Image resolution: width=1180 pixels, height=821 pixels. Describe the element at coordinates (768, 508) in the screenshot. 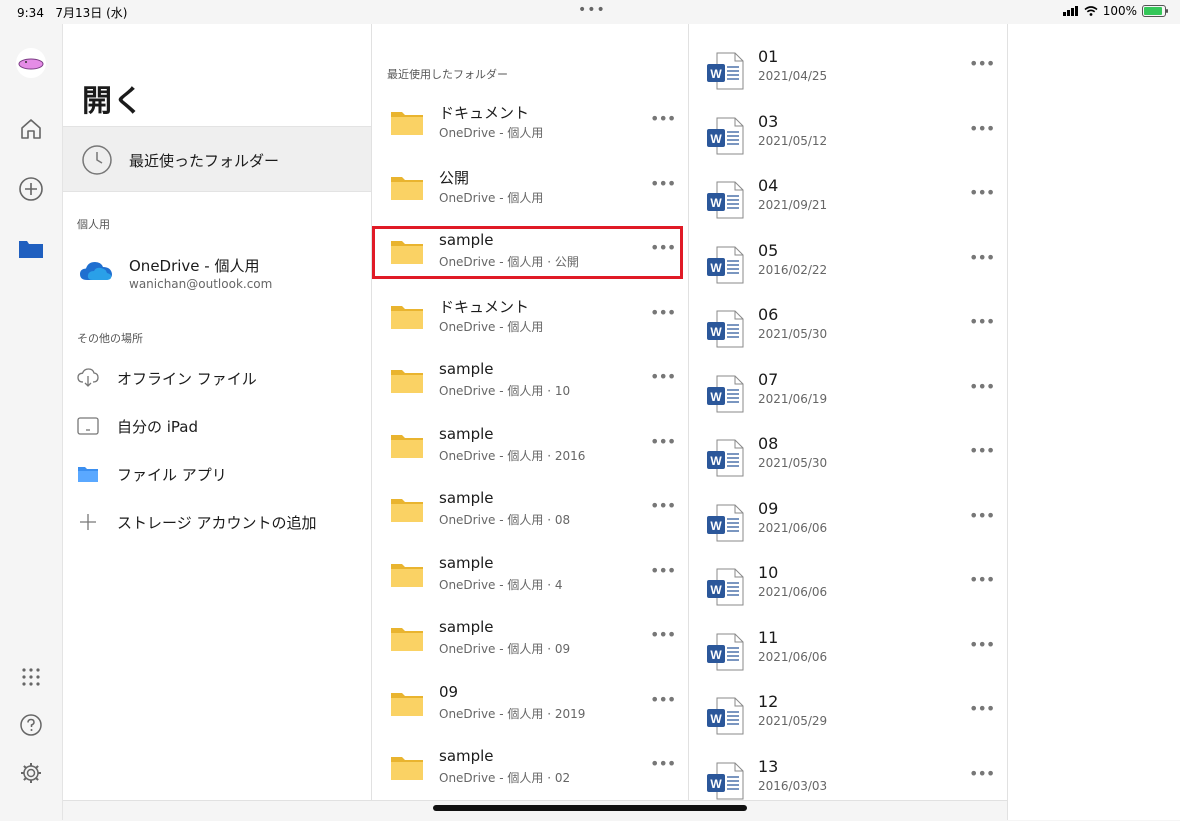

I see `document-name: 09` at that location.